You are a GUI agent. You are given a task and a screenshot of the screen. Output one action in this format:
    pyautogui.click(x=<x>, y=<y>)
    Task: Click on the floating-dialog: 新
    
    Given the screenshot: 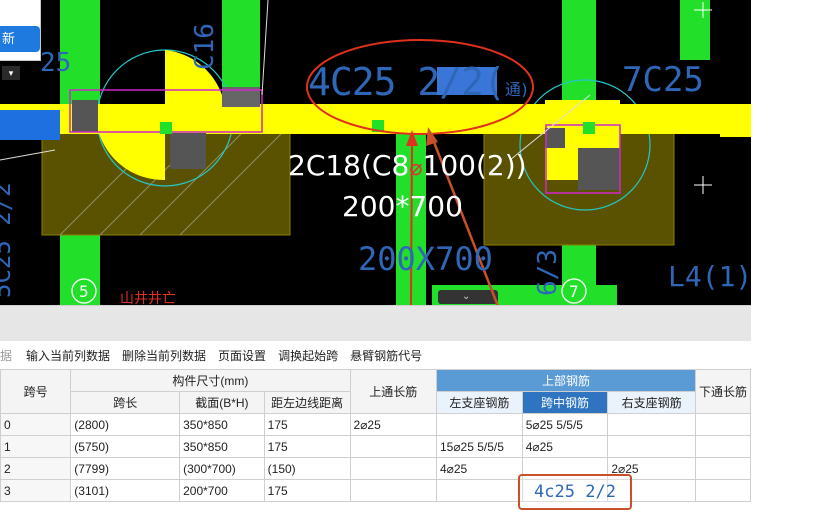 What is the action you would take?
    pyautogui.click(x=20, y=30)
    